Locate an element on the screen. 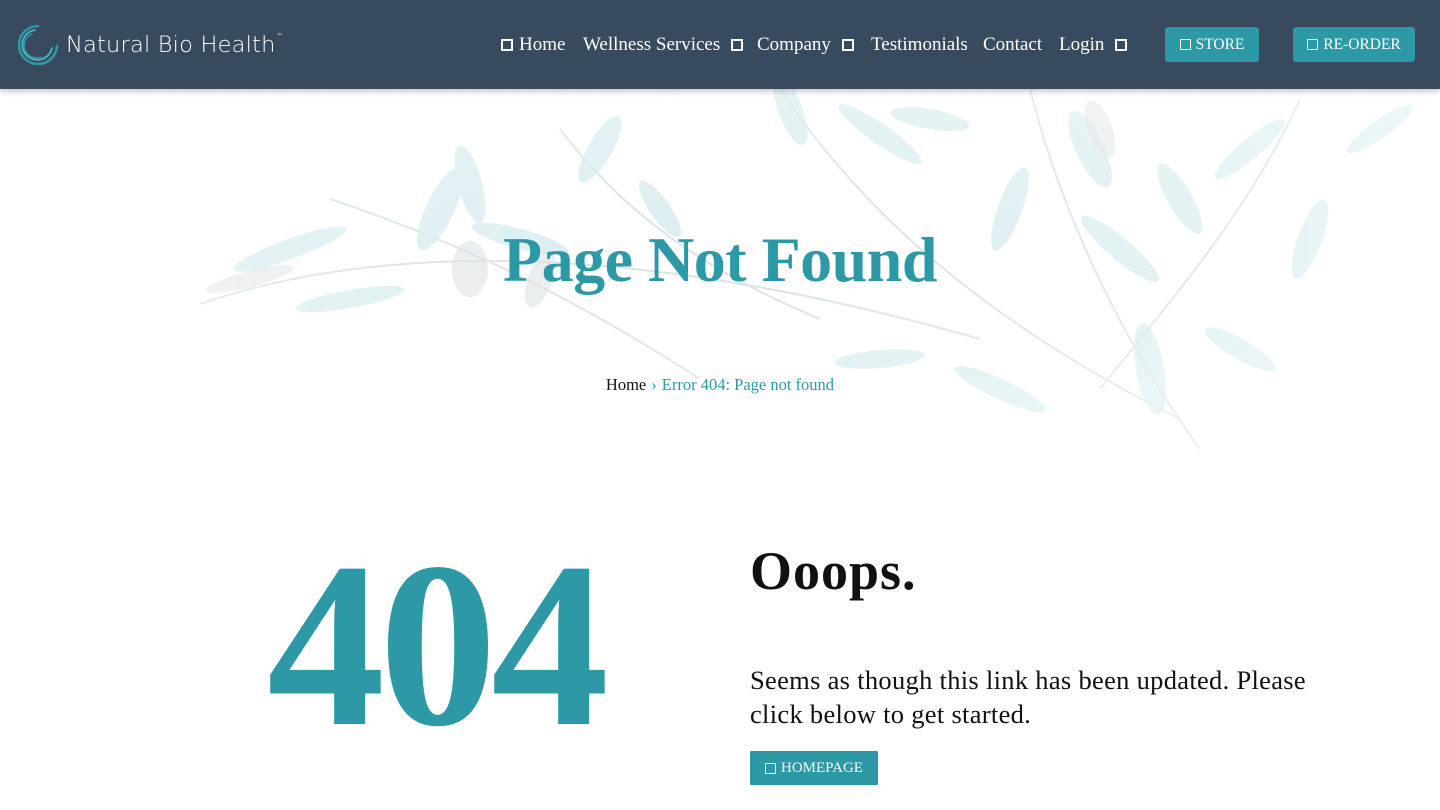 The height and width of the screenshot is (810, 1440). breadcrumb-current: Error 404: Page not found is located at coordinates (748, 384).